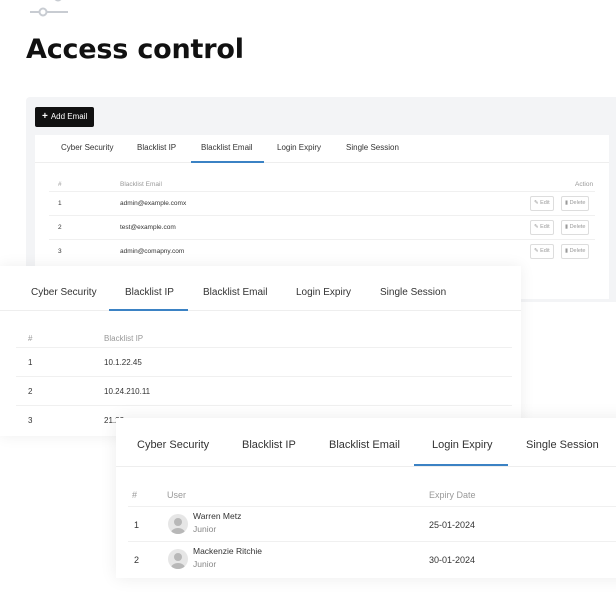 The height and width of the screenshot is (599, 616). I want to click on row-email: admin@comapny.com, so click(152, 251).